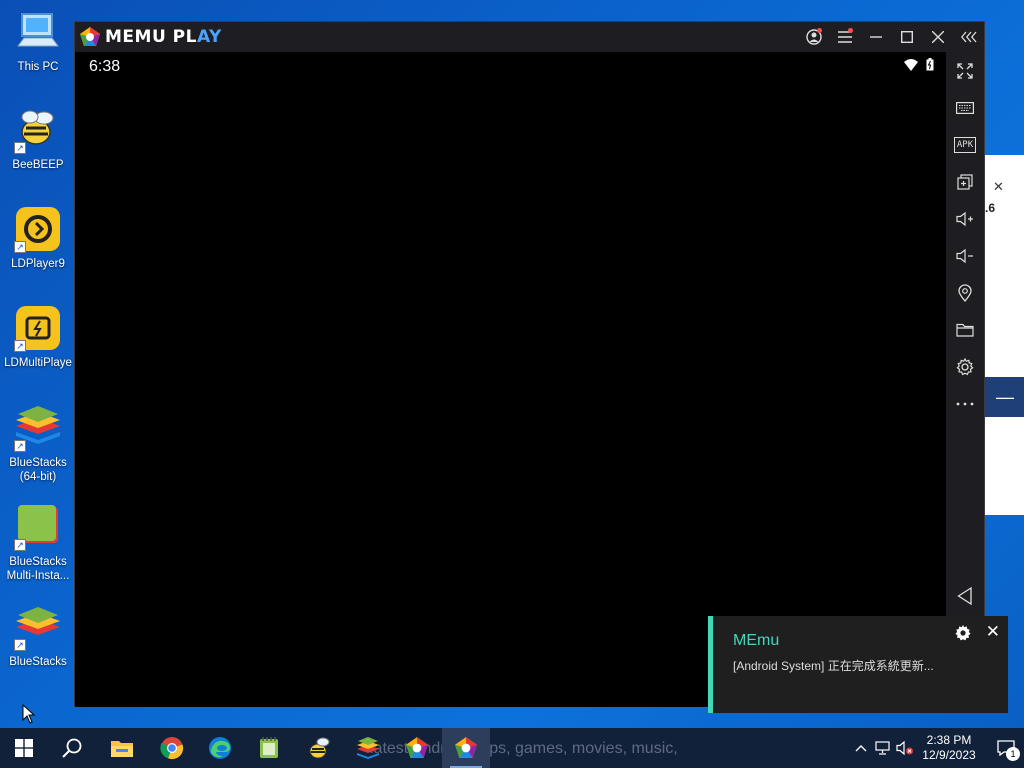 The height and width of the screenshot is (768, 1024). I want to click on volume-tray-button, so click(905, 748).